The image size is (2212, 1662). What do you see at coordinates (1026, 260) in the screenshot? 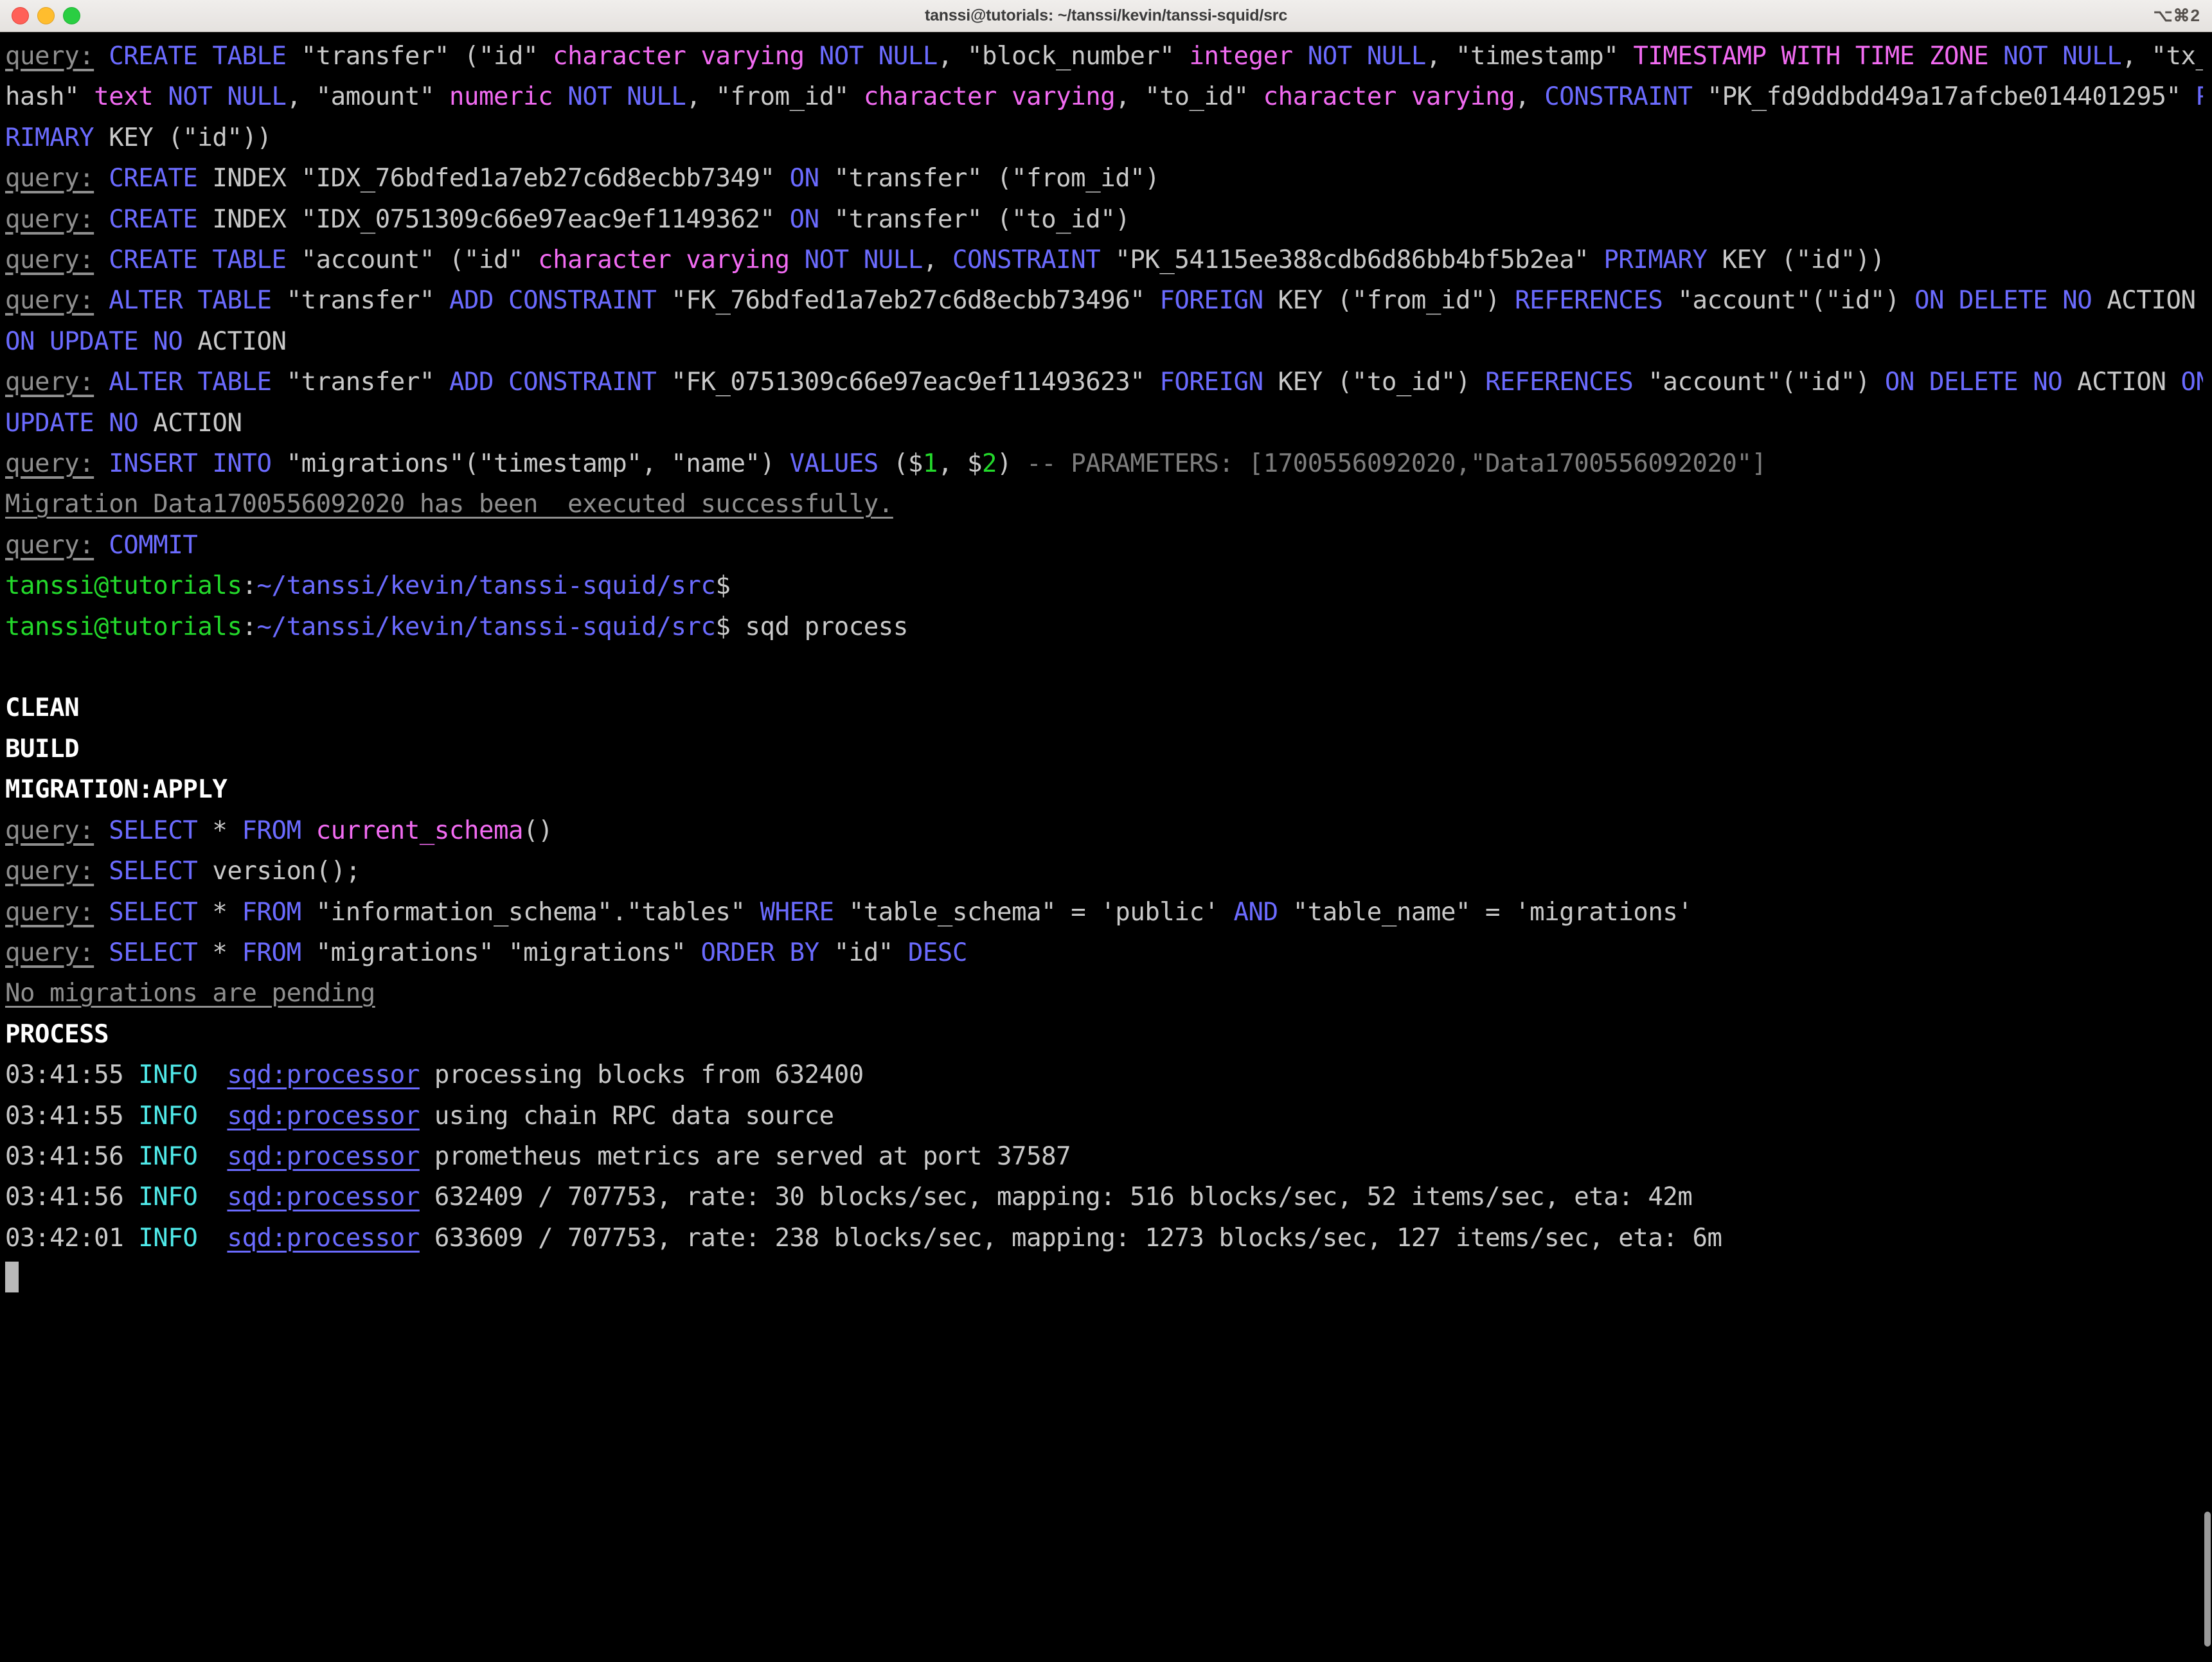
I see `terminal-text-segment: CONSTRAINT` at bounding box center [1026, 260].